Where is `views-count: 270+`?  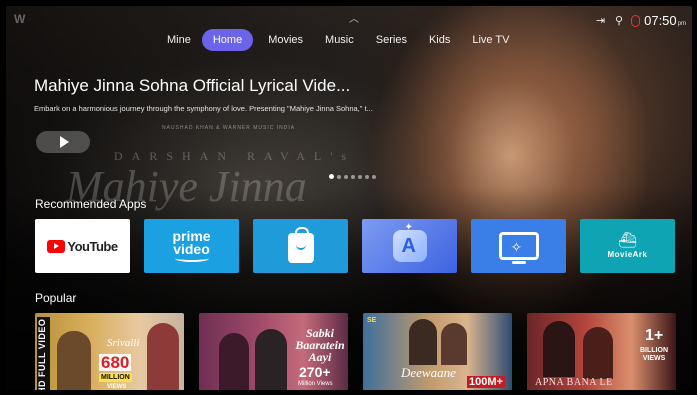
views-count: 270+ is located at coordinates (315, 372).